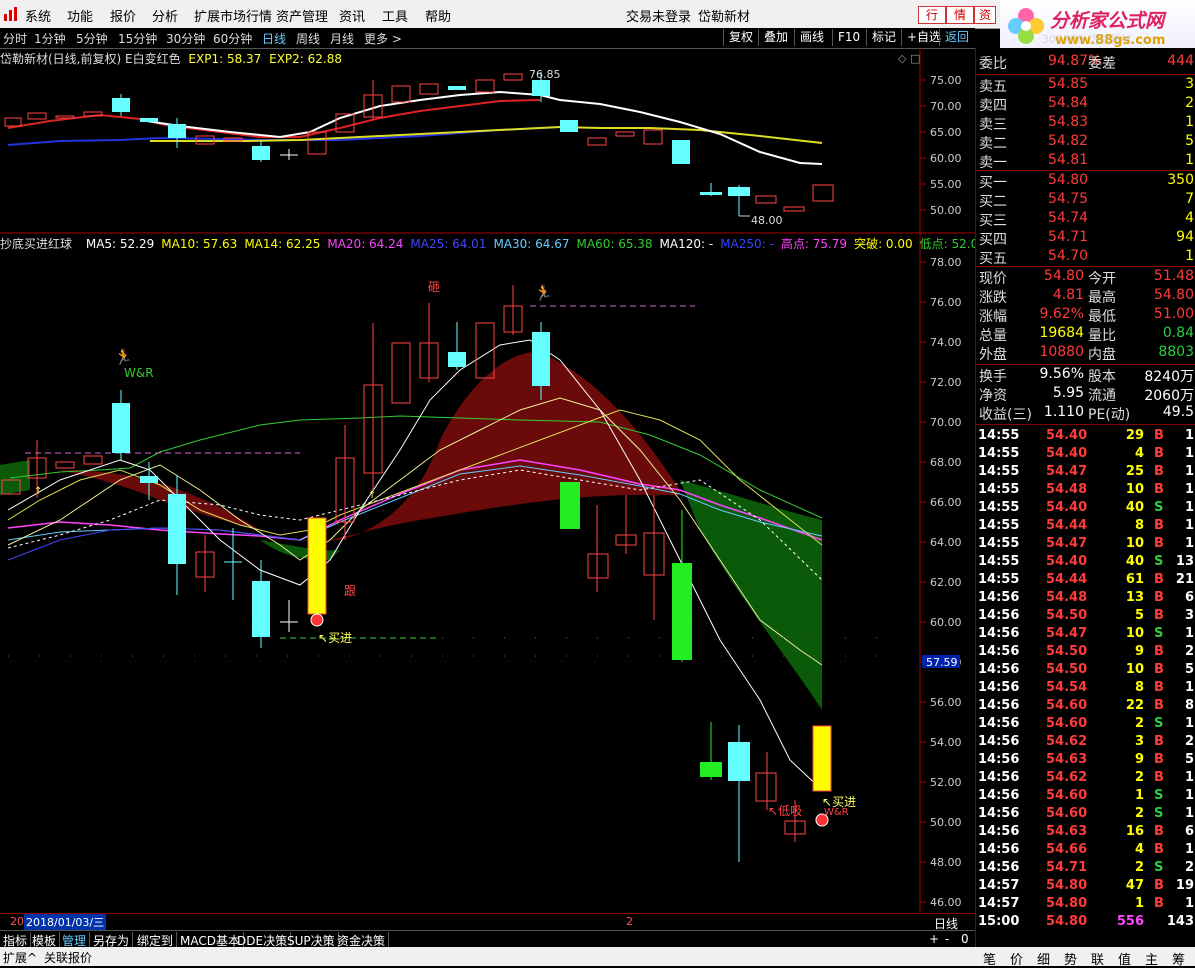 The width and height of the screenshot is (1195, 968). I want to click on quote-tab: 势, so click(1070, 958).